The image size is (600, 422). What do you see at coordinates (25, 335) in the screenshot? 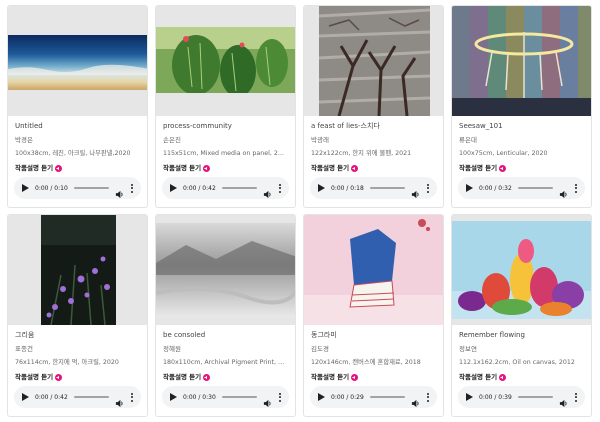
I see `artwork-title: 그리움` at bounding box center [25, 335].